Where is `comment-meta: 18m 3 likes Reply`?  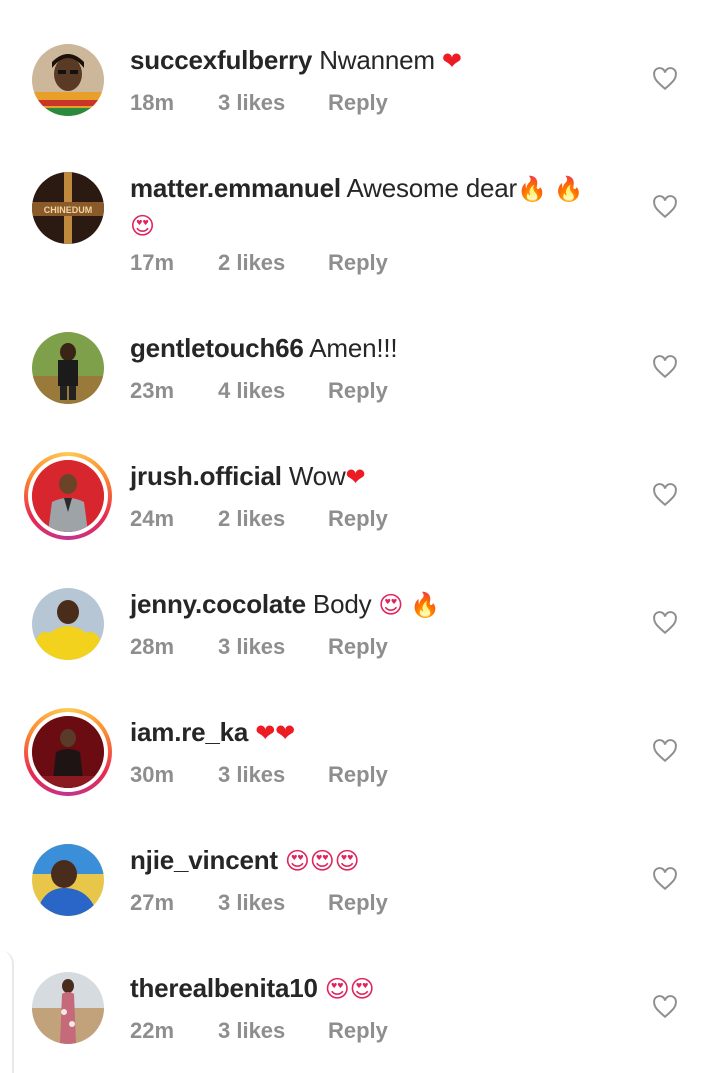
comment-meta: 18m 3 likes Reply is located at coordinates (259, 103).